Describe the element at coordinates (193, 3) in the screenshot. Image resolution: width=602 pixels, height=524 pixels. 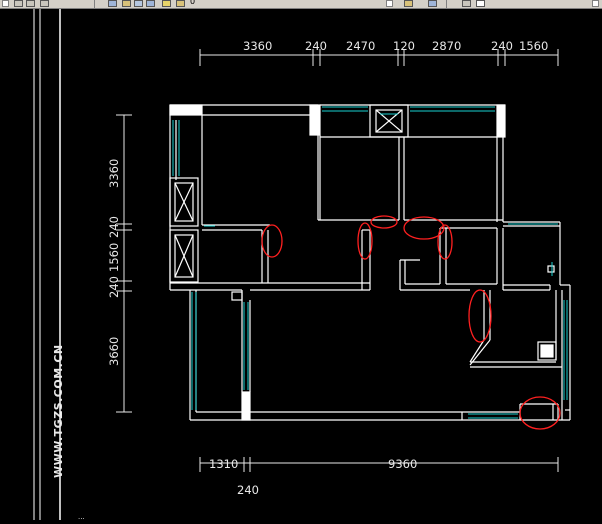
I see `layer-value: 0` at that location.